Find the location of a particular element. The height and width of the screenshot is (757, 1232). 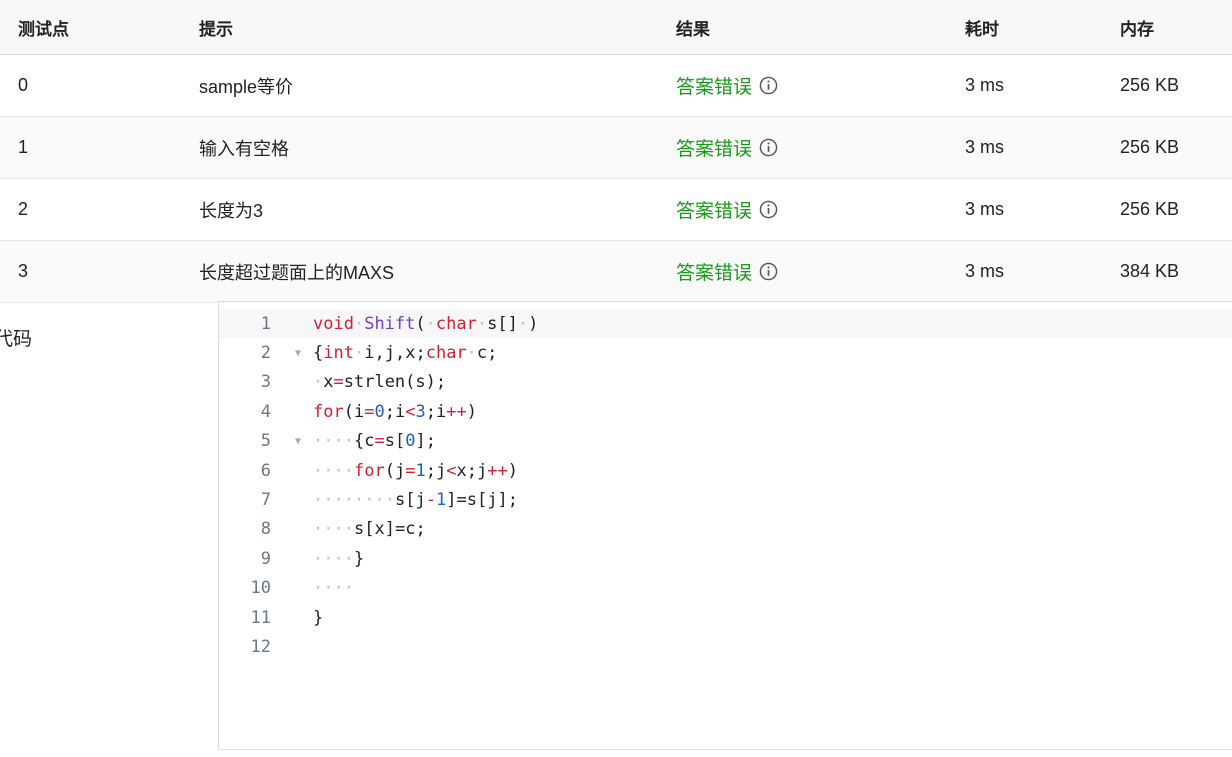

code-line: 1 void·Shift(·char·s[]·) is located at coordinates (725, 324).